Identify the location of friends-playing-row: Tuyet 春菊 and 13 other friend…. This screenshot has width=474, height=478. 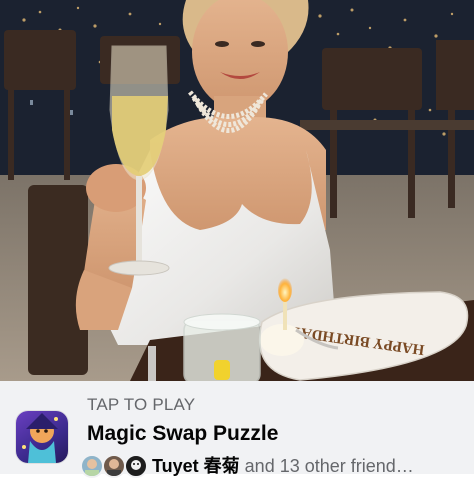
(277, 466).